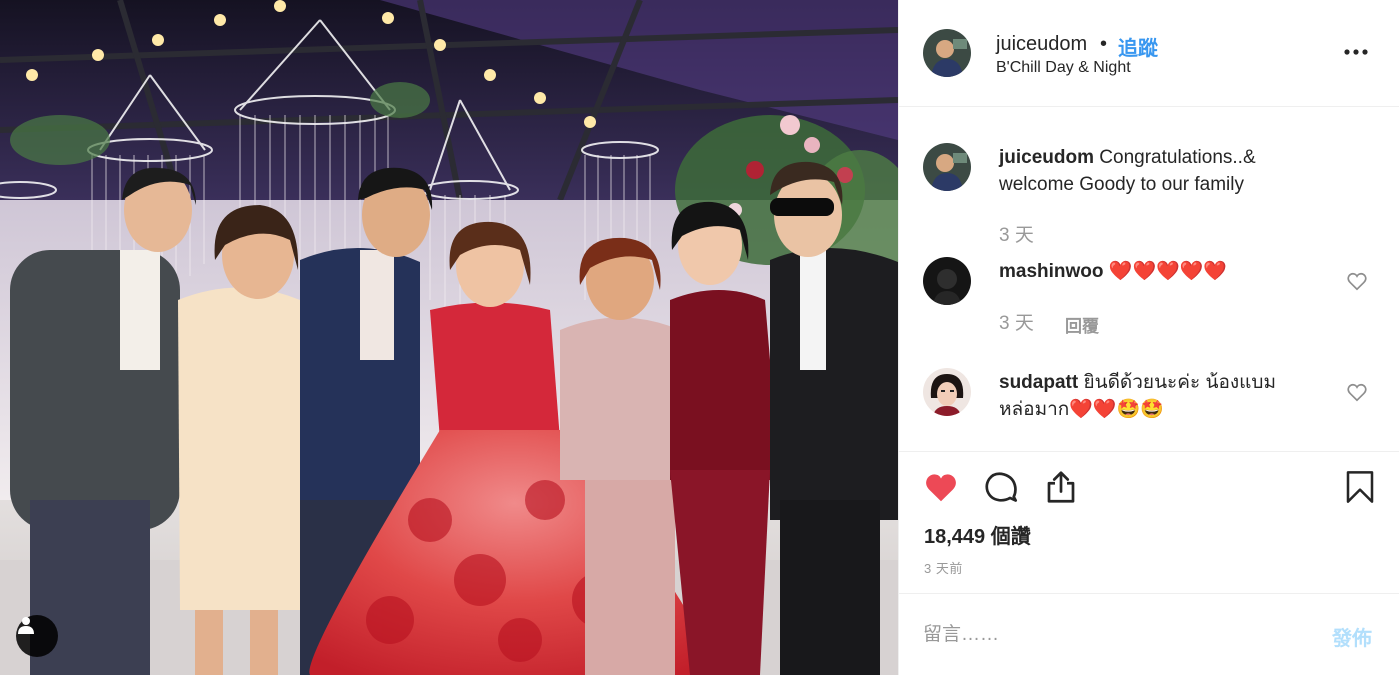  Describe the element at coordinates (1360, 487) in the screenshot. I see `bookmark-icon` at that location.